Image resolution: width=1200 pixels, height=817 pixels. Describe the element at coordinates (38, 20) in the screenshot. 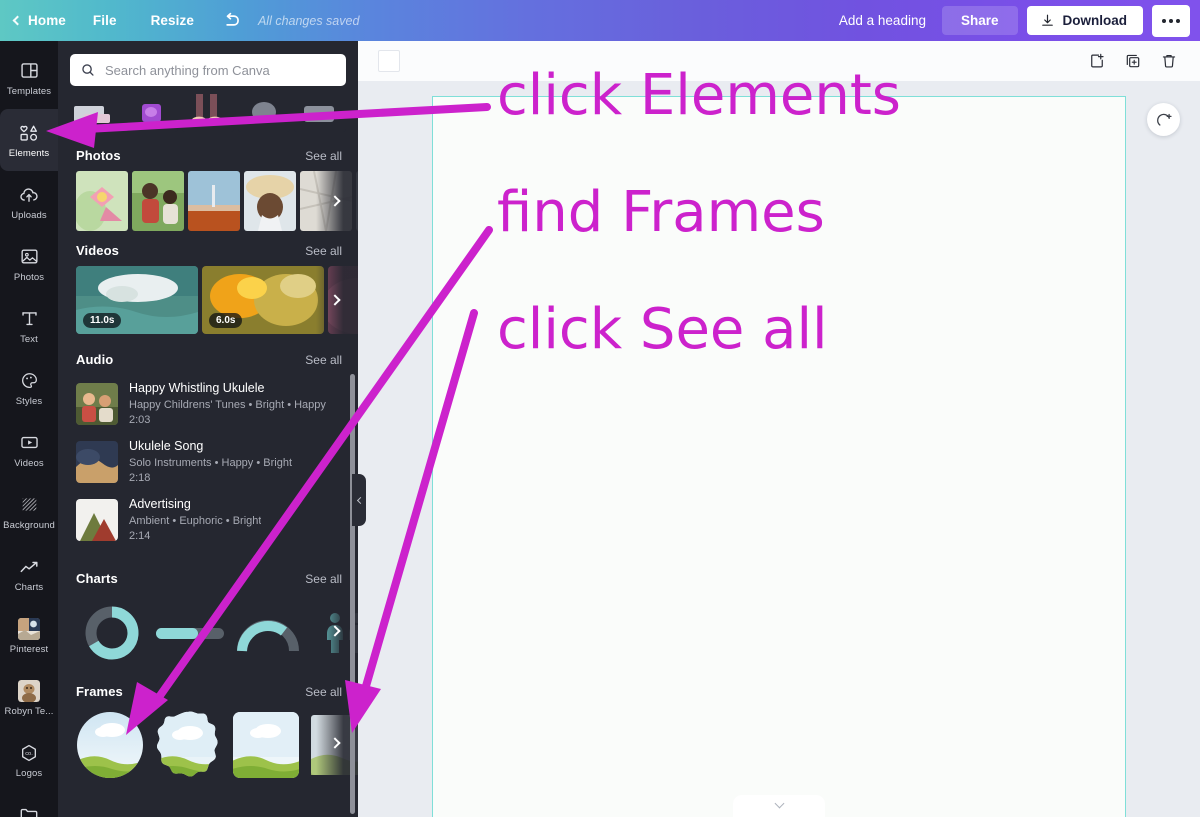

I see `home-button: Home` at that location.